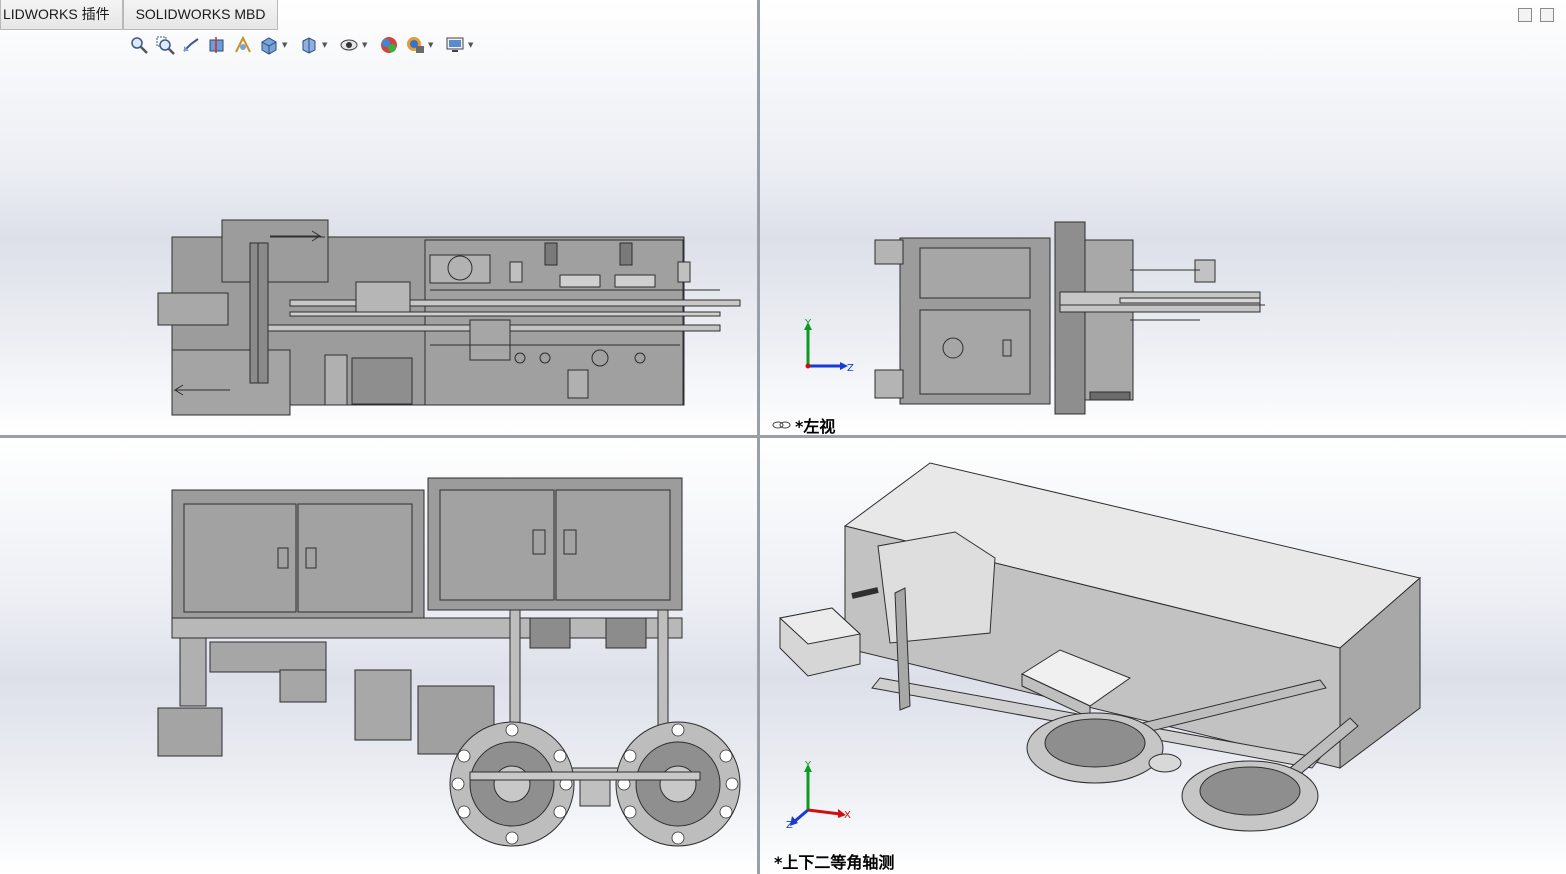 This screenshot has height=874, width=1566. What do you see at coordinates (139, 45) in the screenshot?
I see `zoom-to-fit-icon` at bounding box center [139, 45].